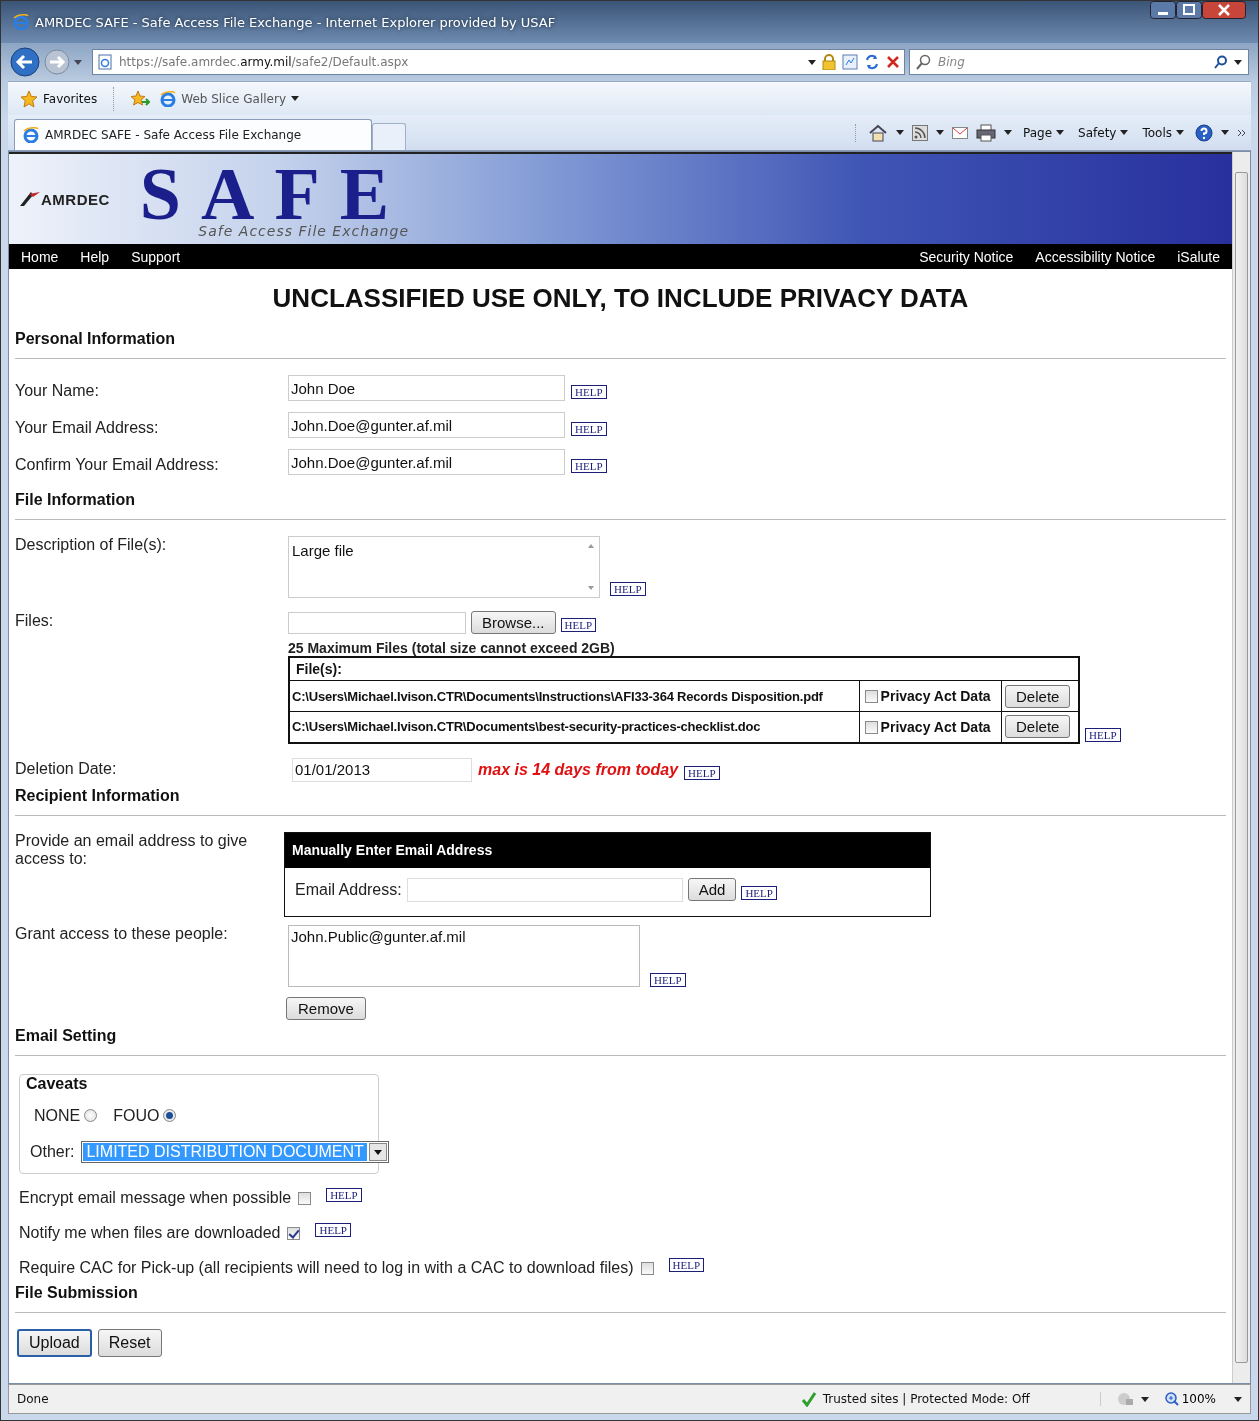 The height and width of the screenshot is (1421, 1259). I want to click on command-menu: Page, so click(1044, 132).